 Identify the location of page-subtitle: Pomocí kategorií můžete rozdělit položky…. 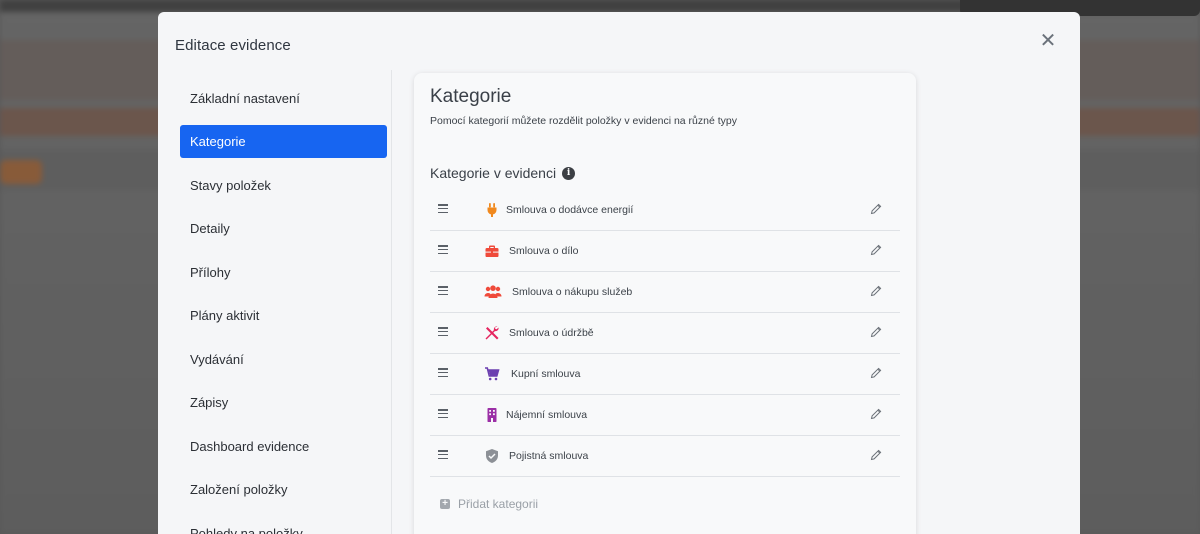
(583, 121).